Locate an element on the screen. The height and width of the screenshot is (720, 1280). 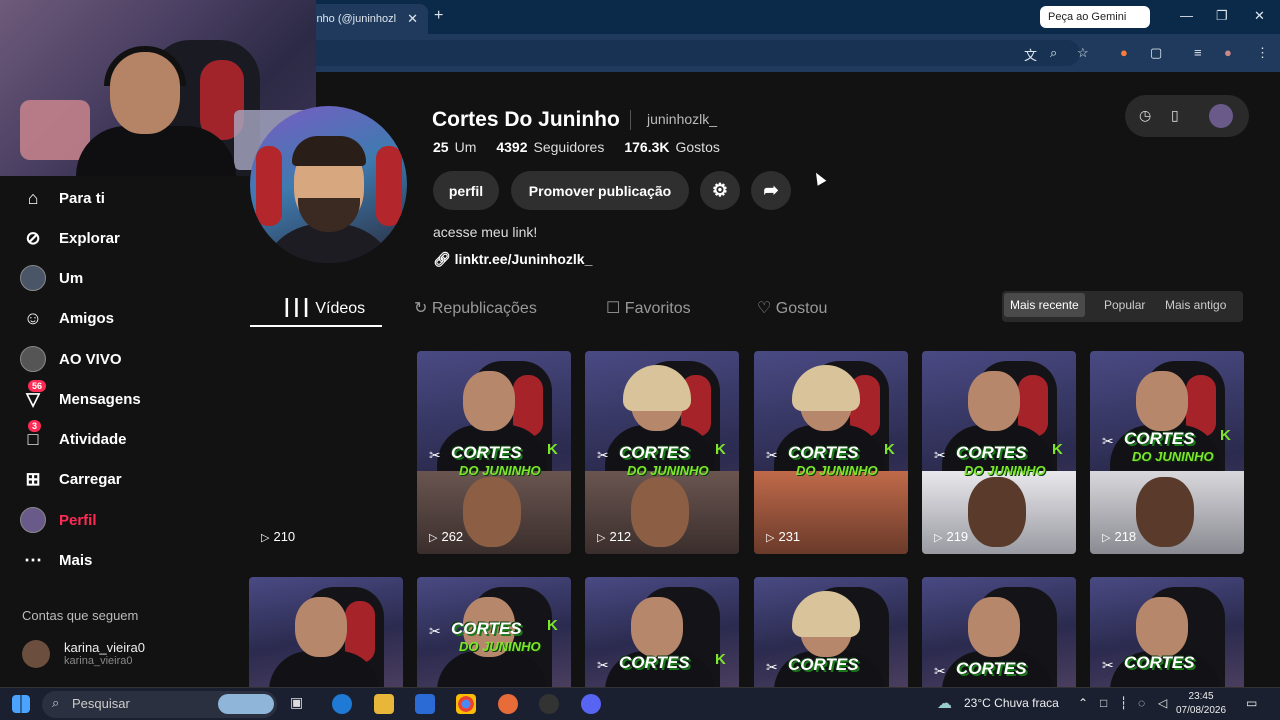
puzzle-icon: ▢ is located at coordinates (1156, 53).